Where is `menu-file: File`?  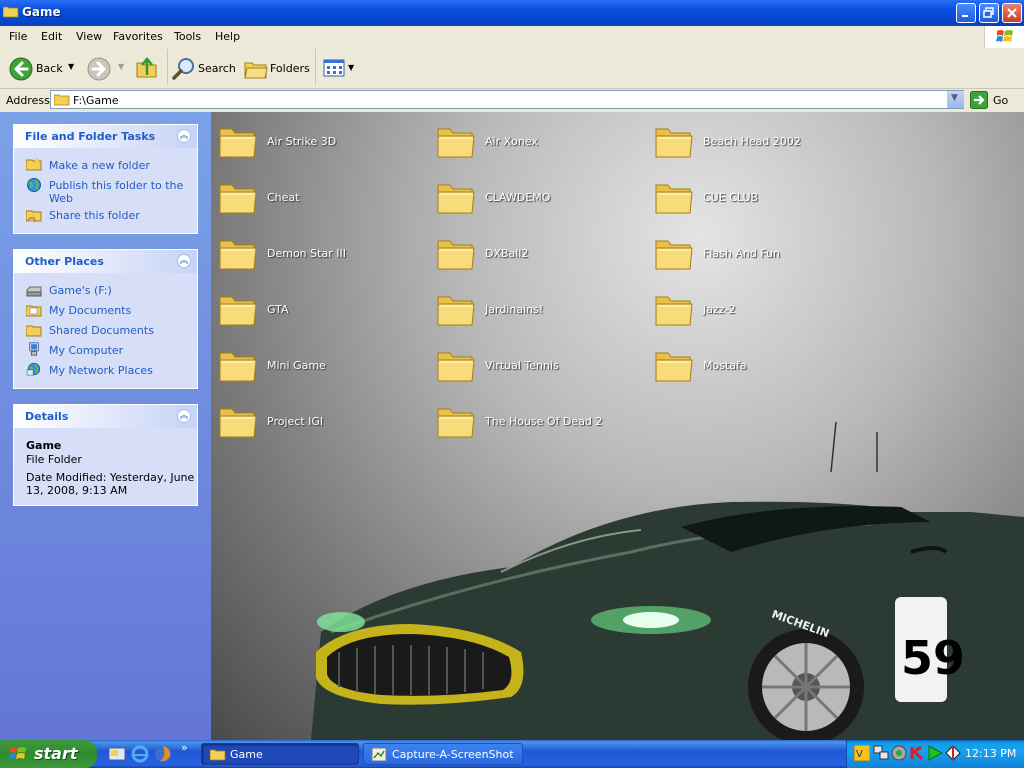 menu-file: File is located at coordinates (18, 36).